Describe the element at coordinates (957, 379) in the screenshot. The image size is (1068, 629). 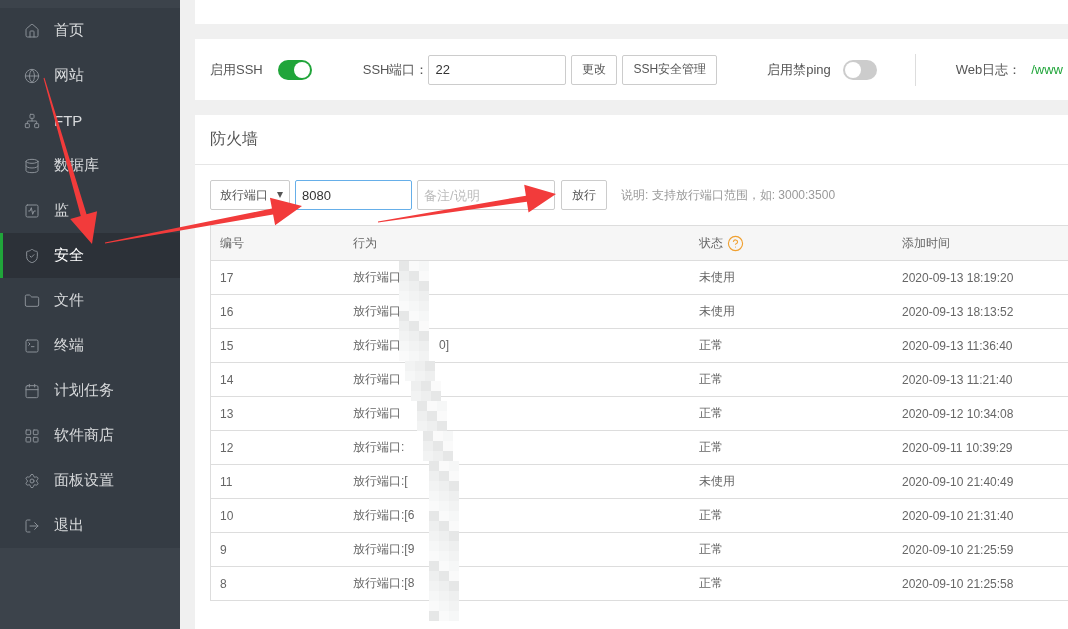
I see `table-cell: 2020-09-13 11:21:40` at that location.